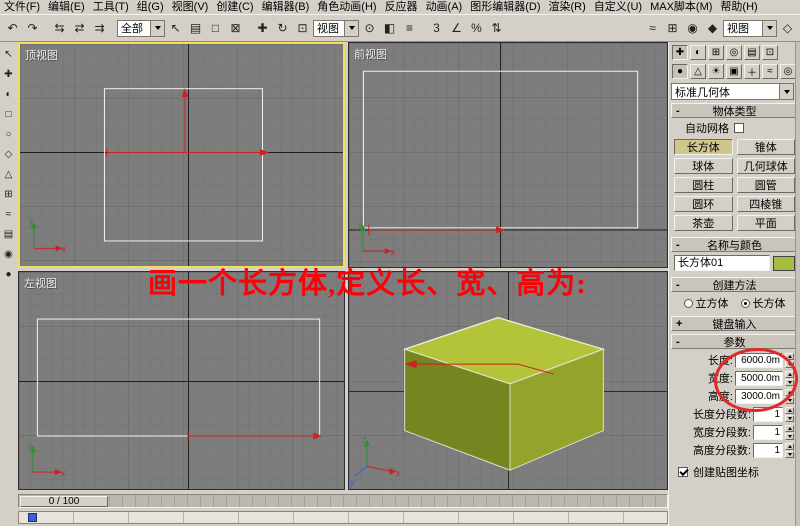 This screenshot has width=800, height=526. I want to click on left-tool-10-icon: ▤, so click(9, 234).